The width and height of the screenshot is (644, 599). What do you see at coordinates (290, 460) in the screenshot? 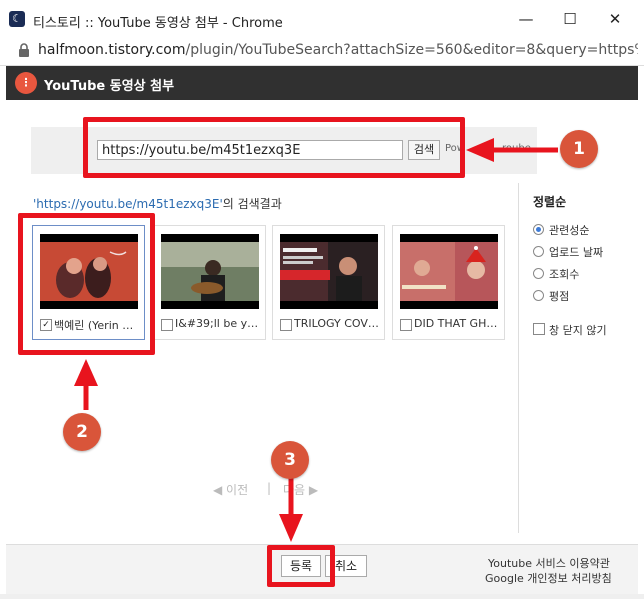
I see `step-badge-3: 3` at bounding box center [290, 460].